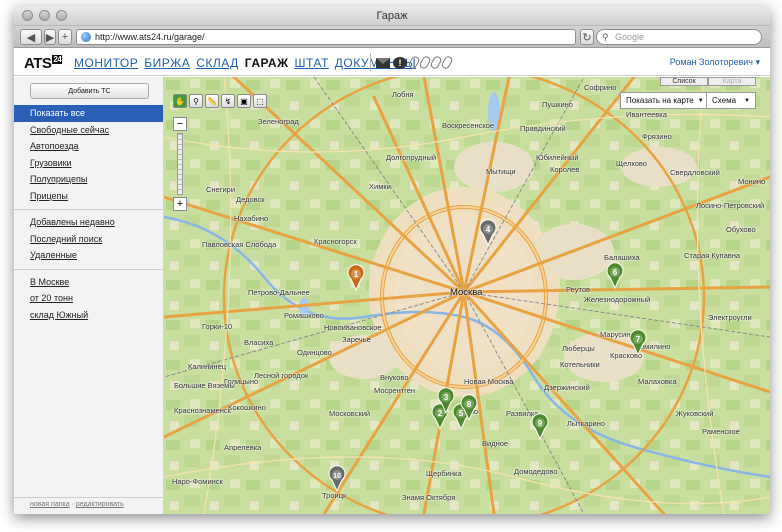 The image size is (782, 532). Describe the element at coordinates (337, 476) in the screenshot. I see `vehicle-marker-number: 10` at that location.